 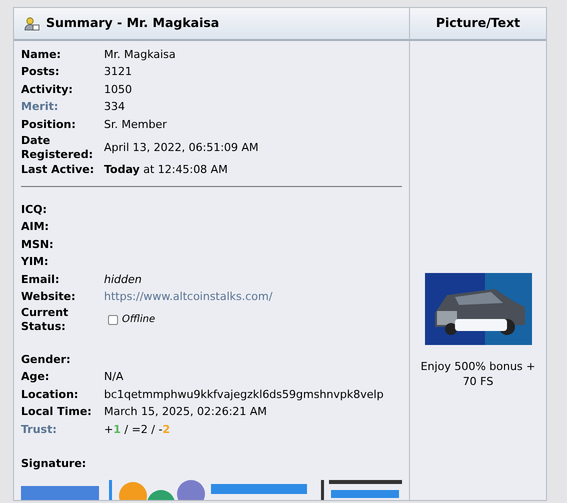 What do you see at coordinates (118, 71) in the screenshot?
I see `field-value: 3121` at bounding box center [118, 71].